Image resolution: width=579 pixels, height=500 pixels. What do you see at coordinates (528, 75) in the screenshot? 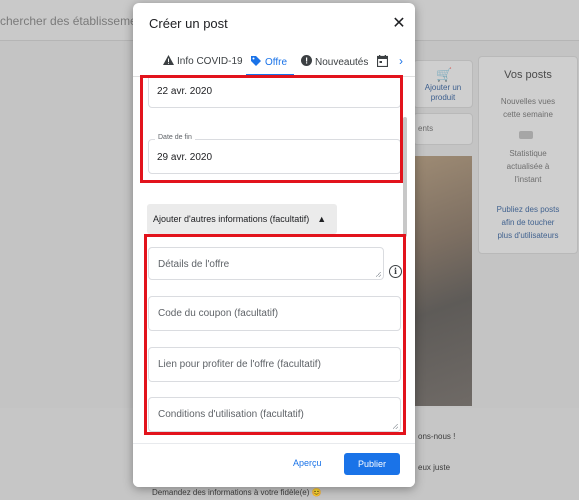
I see `vos-posts-title: Vos posts` at bounding box center [528, 75].